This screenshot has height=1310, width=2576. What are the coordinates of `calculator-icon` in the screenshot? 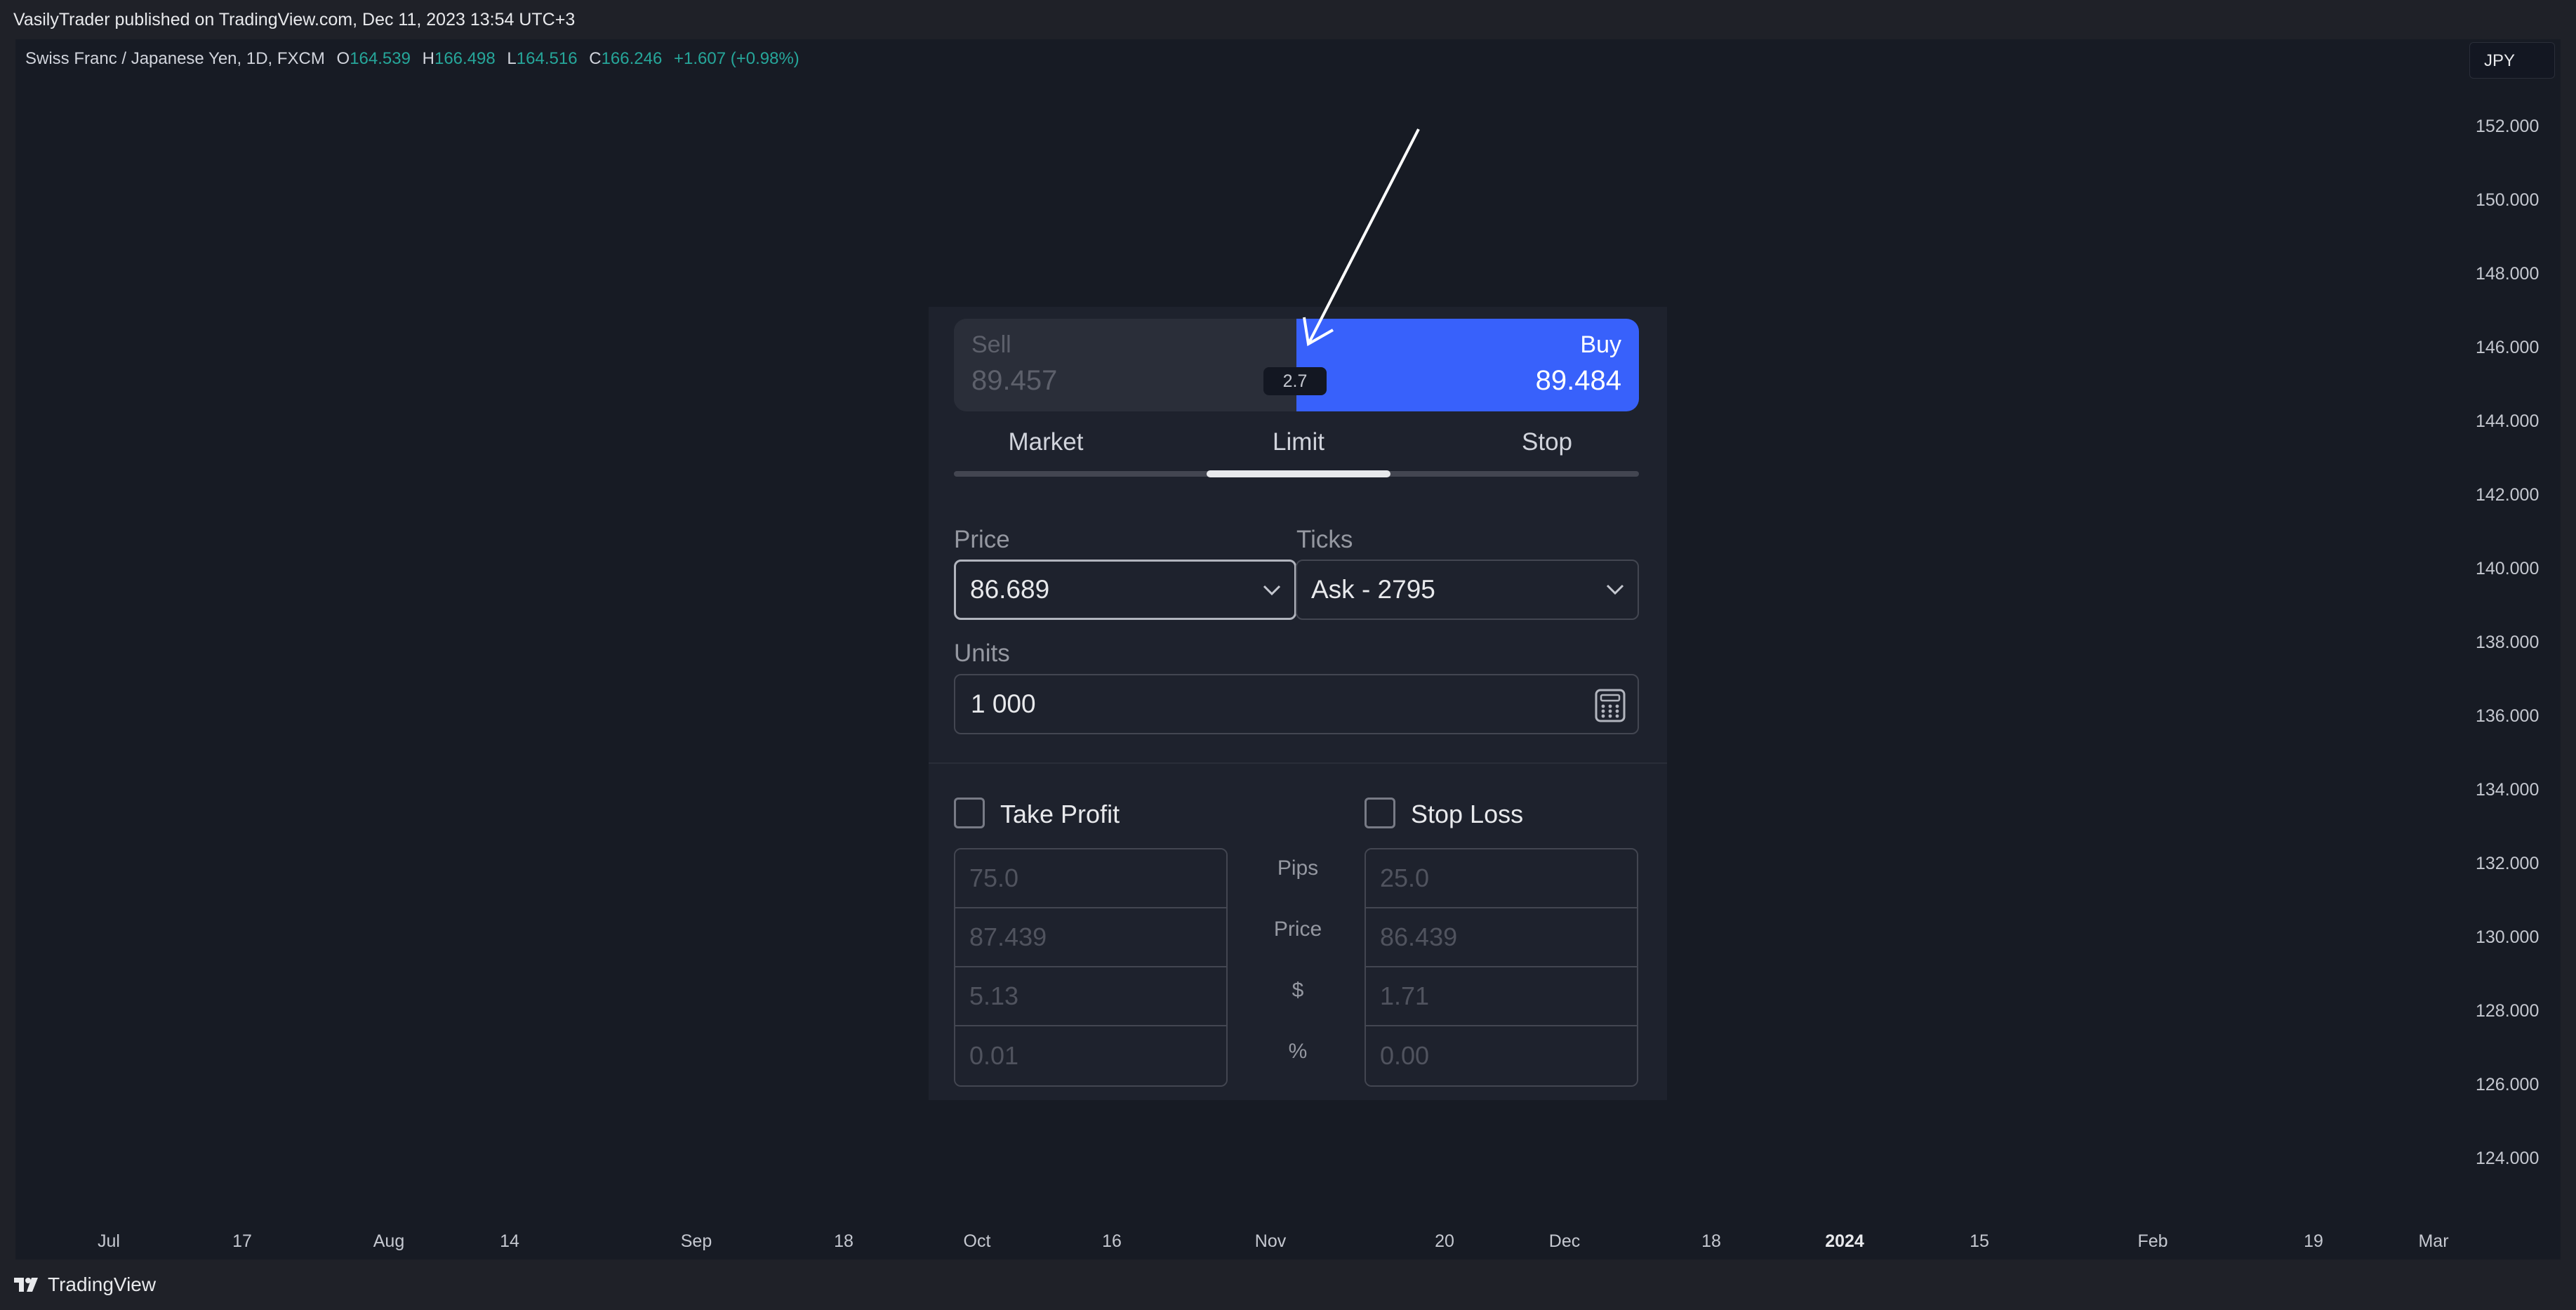 It's located at (1610, 705).